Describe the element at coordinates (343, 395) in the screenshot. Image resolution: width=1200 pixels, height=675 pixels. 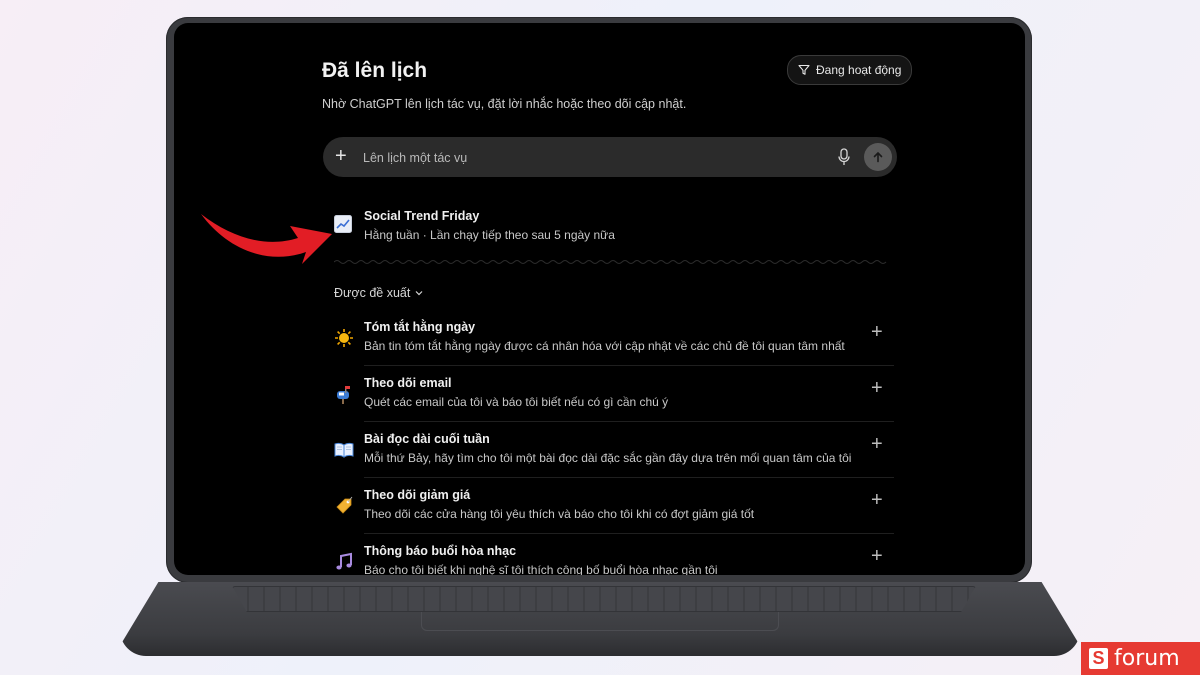
I see `mailbox-icon` at that location.